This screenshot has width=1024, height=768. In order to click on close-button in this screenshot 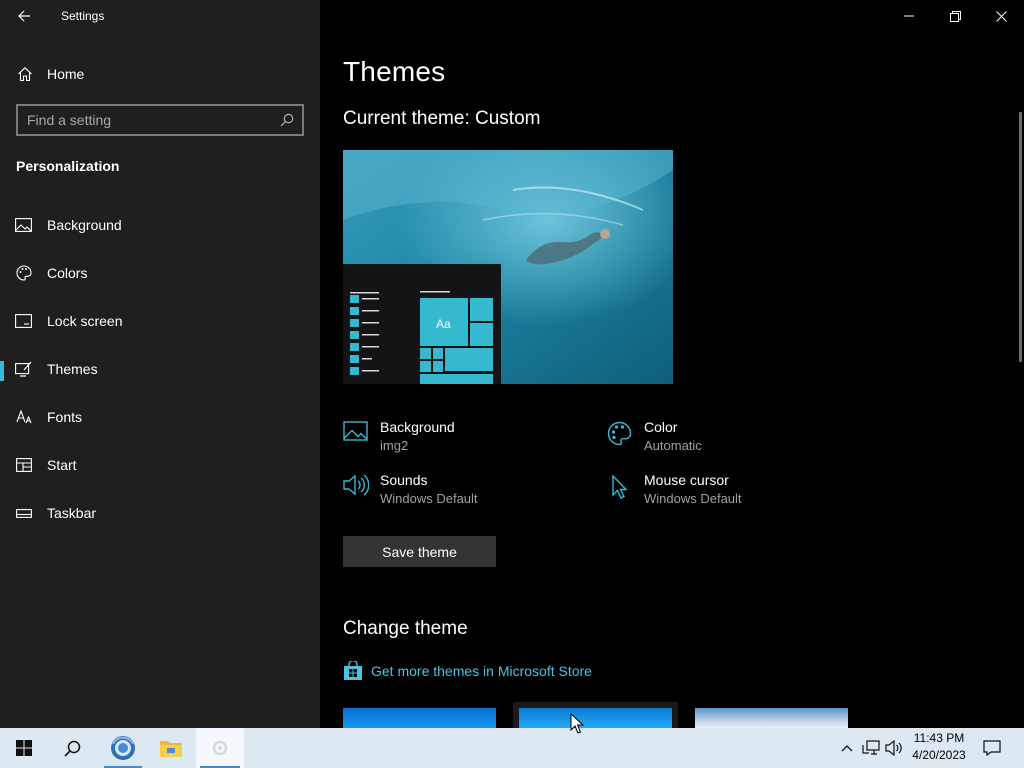, I will do `click(1001, 16)`.